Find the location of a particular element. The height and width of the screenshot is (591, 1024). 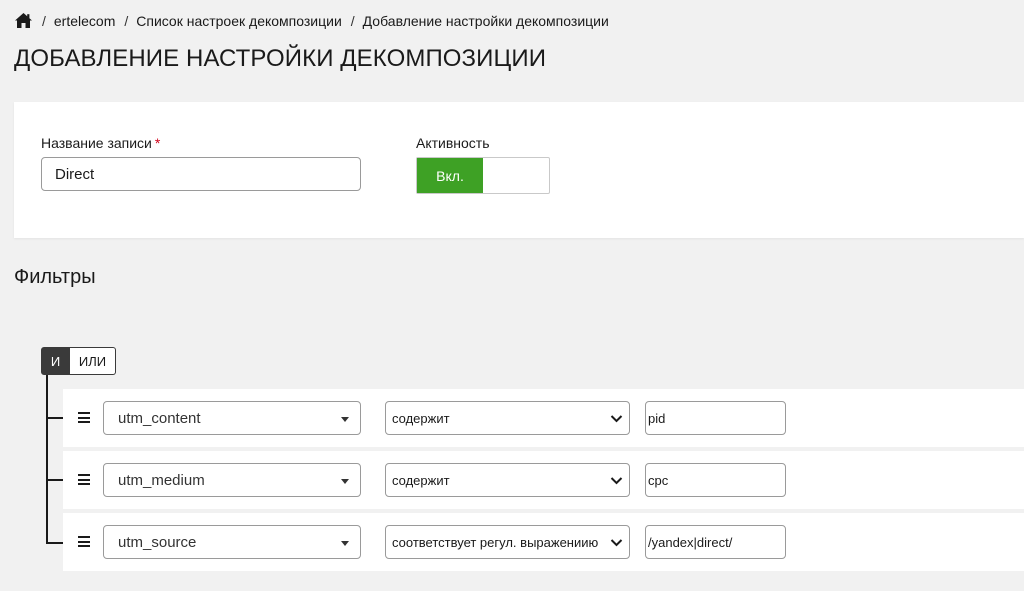

rule-field-select: utm_content is located at coordinates (232, 418).